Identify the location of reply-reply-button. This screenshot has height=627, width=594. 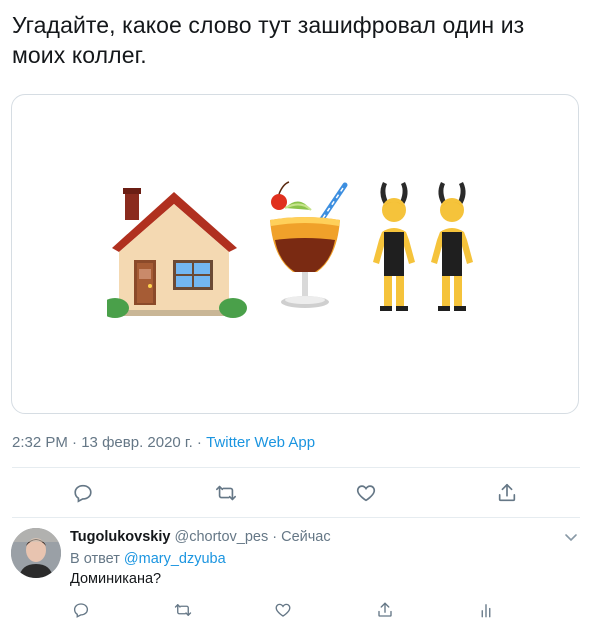
(81, 610).